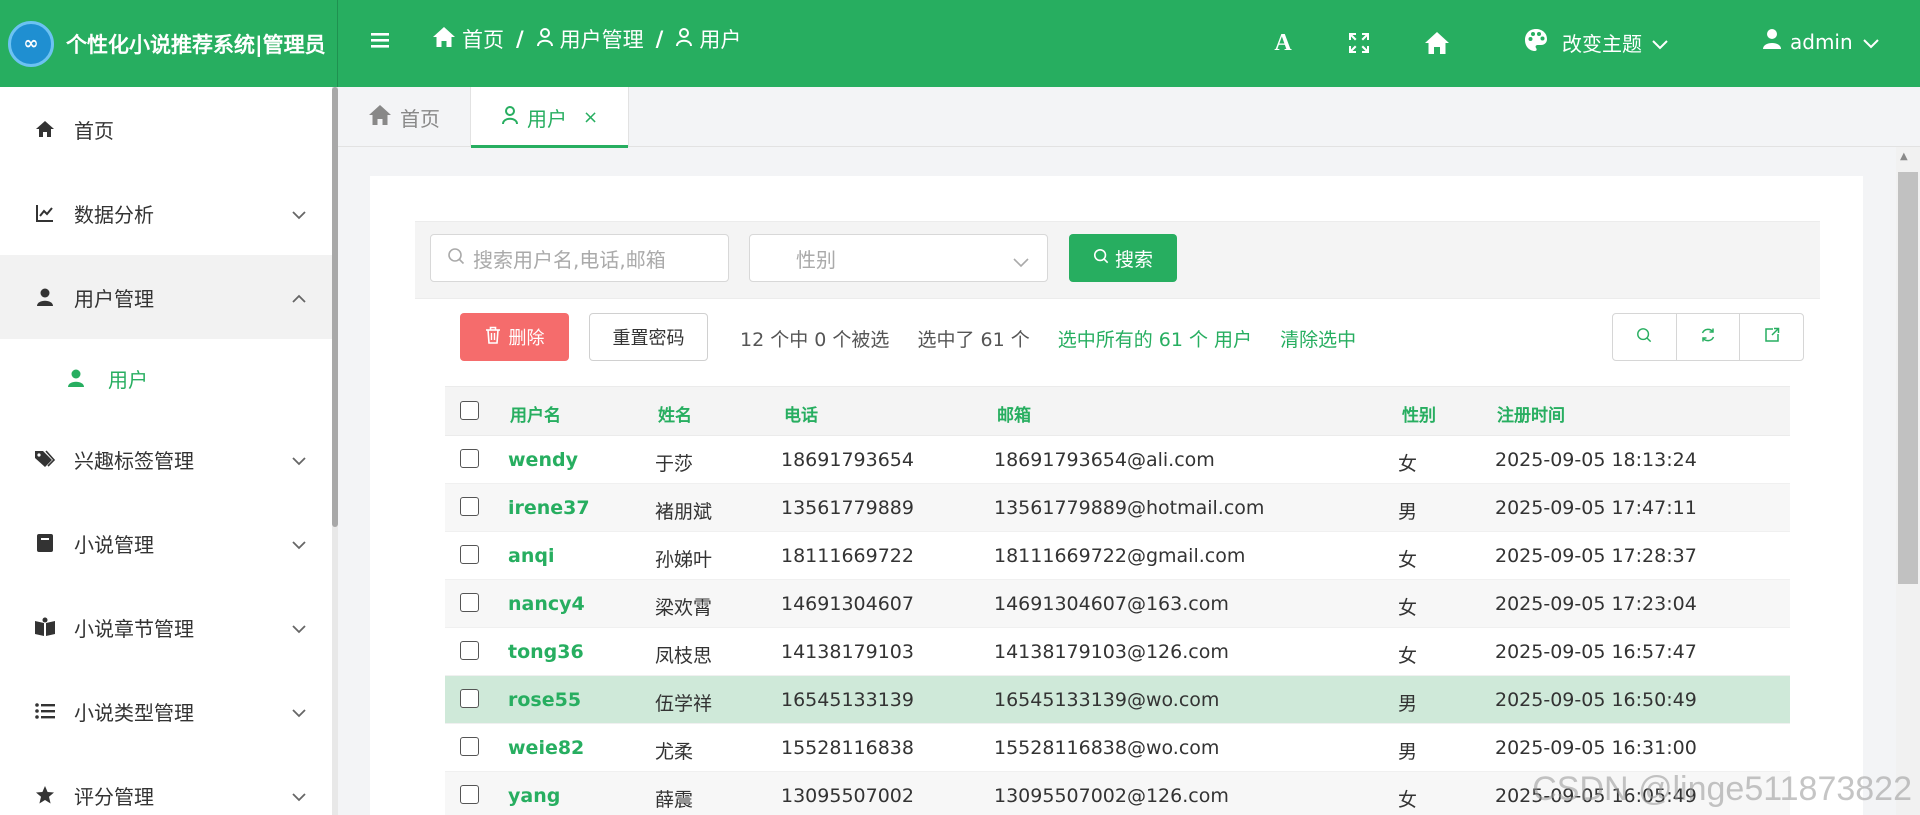 The image size is (1920, 815). What do you see at coordinates (45, 795) in the screenshot?
I see `star-icon` at bounding box center [45, 795].